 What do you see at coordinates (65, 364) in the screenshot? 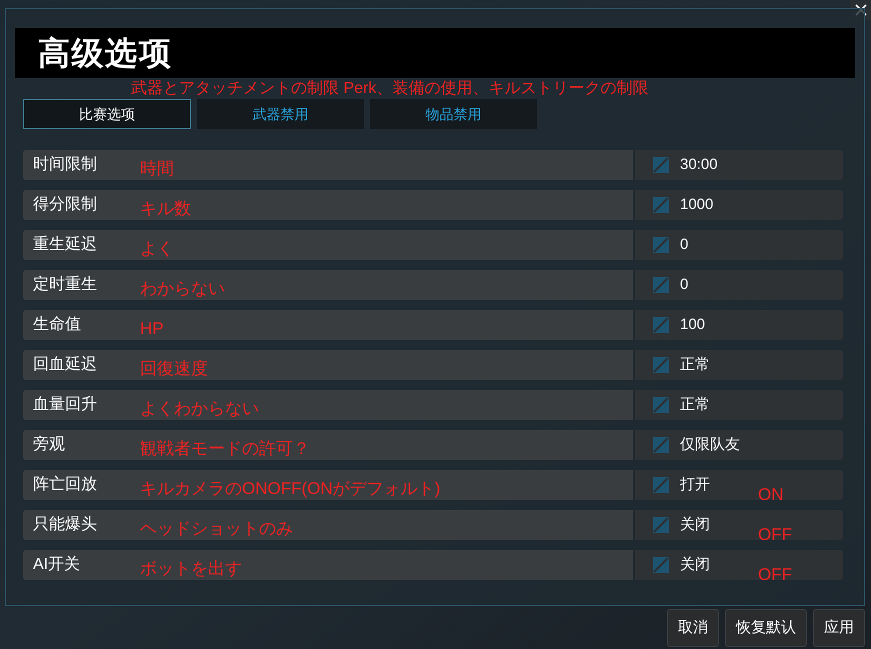
I see `option-label: 回血延迟` at bounding box center [65, 364].